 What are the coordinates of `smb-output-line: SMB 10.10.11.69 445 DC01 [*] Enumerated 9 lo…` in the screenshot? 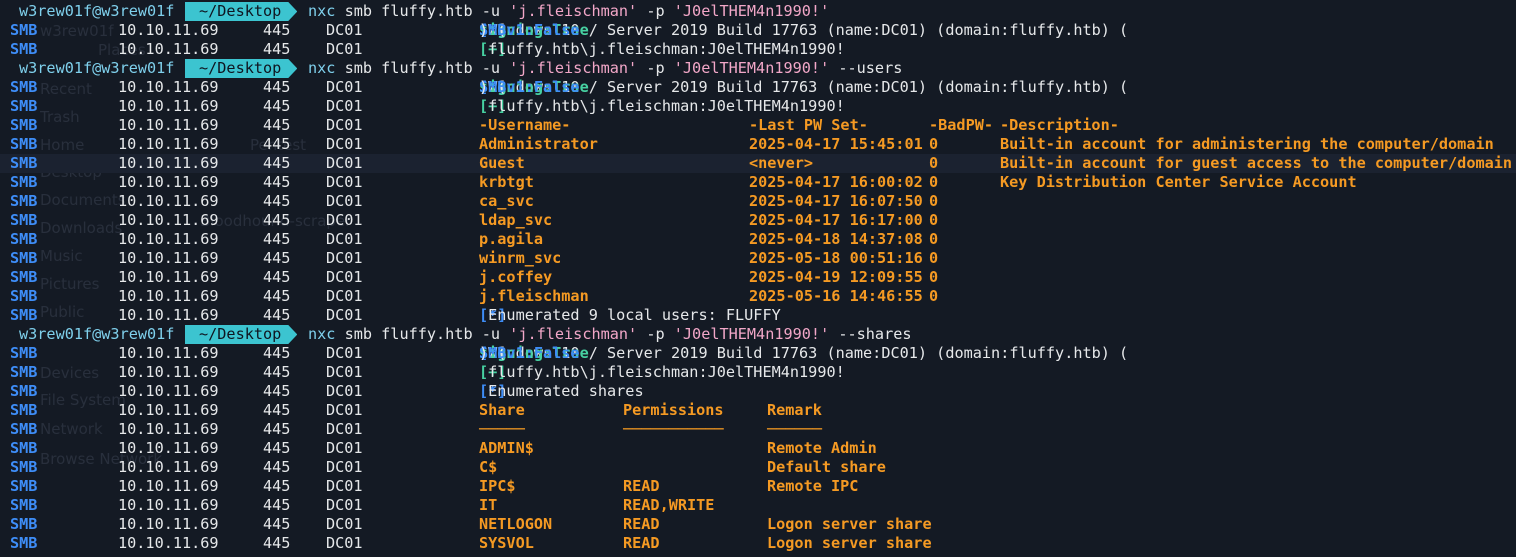 It's located at (758, 315).